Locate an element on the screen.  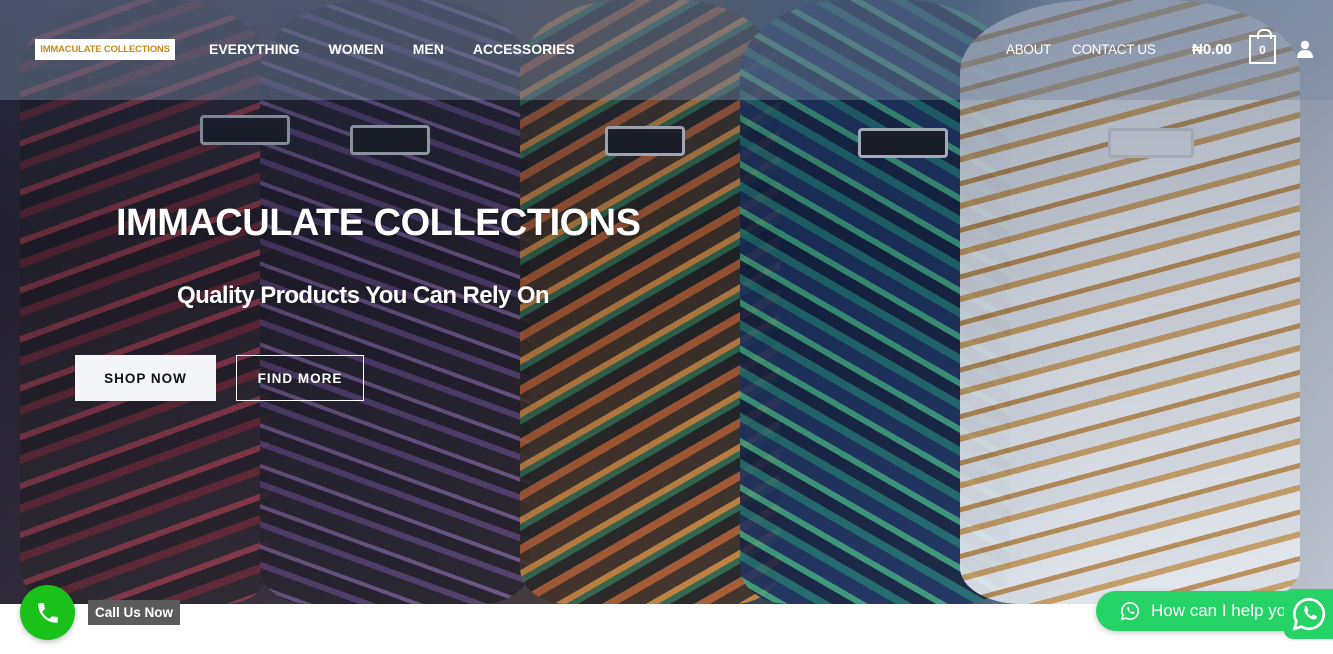
nav-item-contact-us: CONTACT US is located at coordinates (1114, 49).